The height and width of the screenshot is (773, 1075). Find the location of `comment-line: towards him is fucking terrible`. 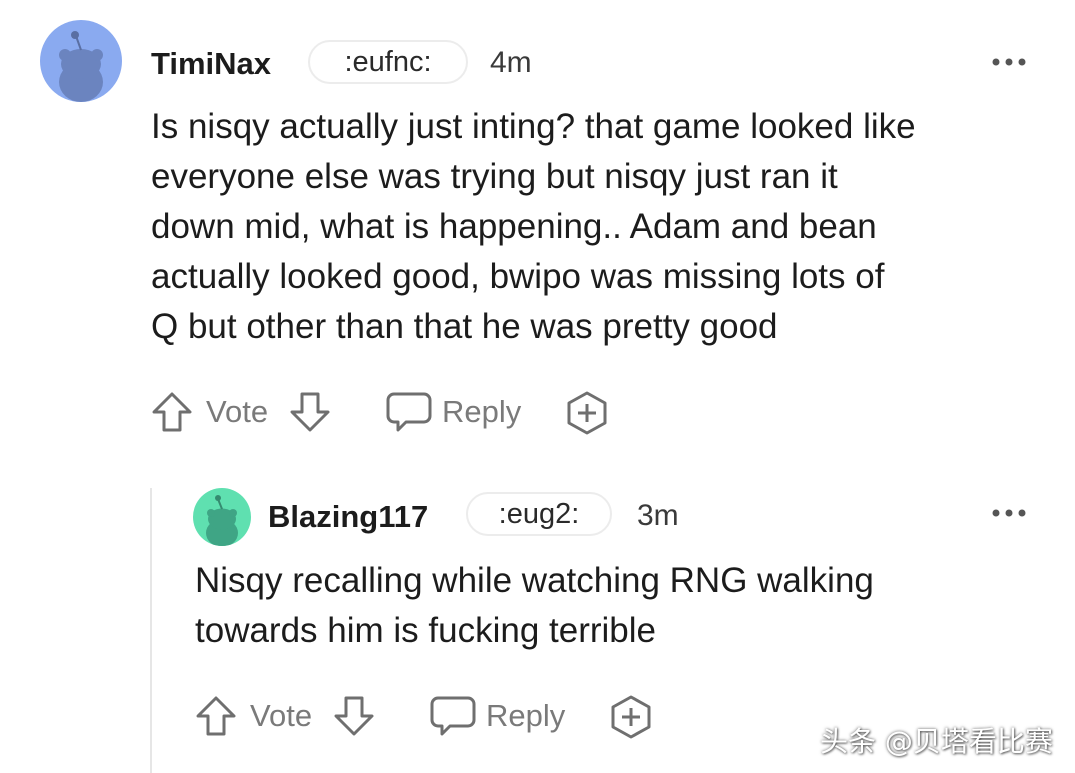

comment-line: towards him is fucking terrible is located at coordinates (425, 630).